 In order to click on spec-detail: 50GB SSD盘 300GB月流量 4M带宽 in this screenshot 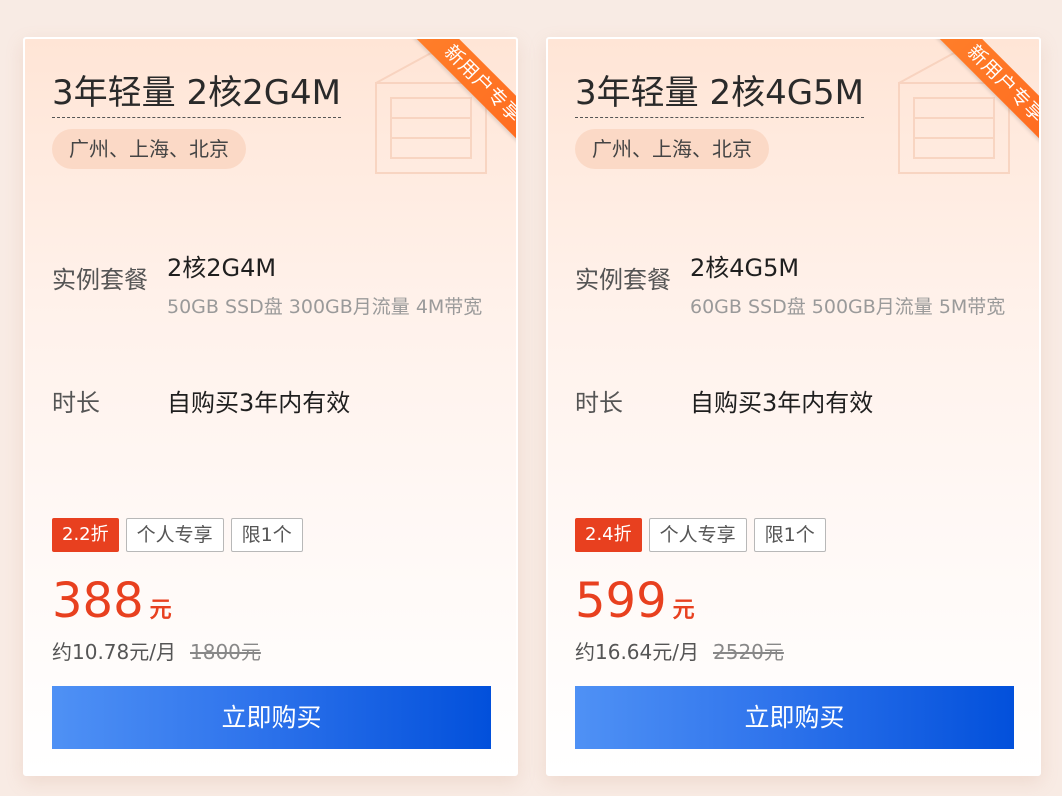, I will do `click(325, 307)`.